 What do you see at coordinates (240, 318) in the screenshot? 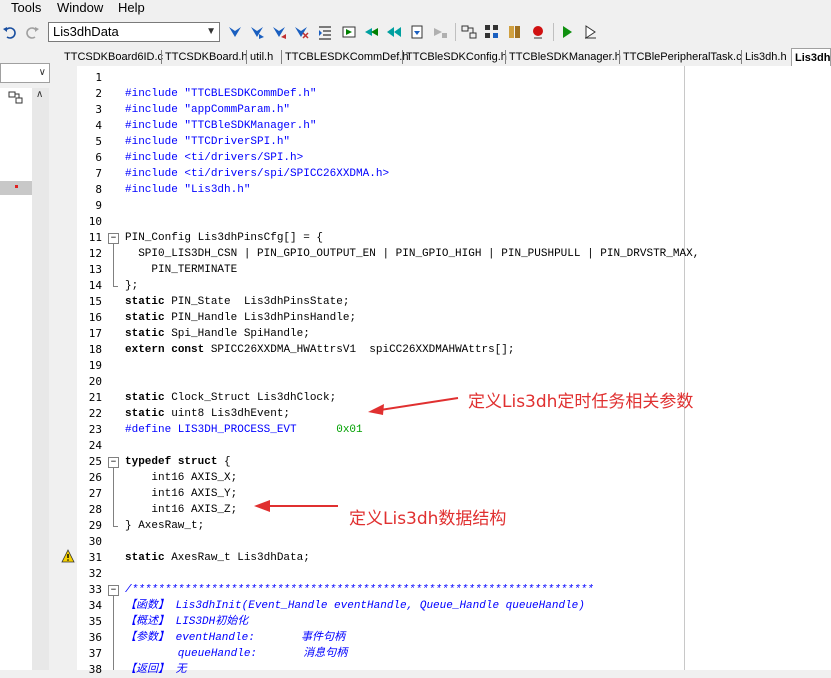
I see `code-line: static PIN_Handle Lis3dhPinsHandle;` at bounding box center [240, 318].